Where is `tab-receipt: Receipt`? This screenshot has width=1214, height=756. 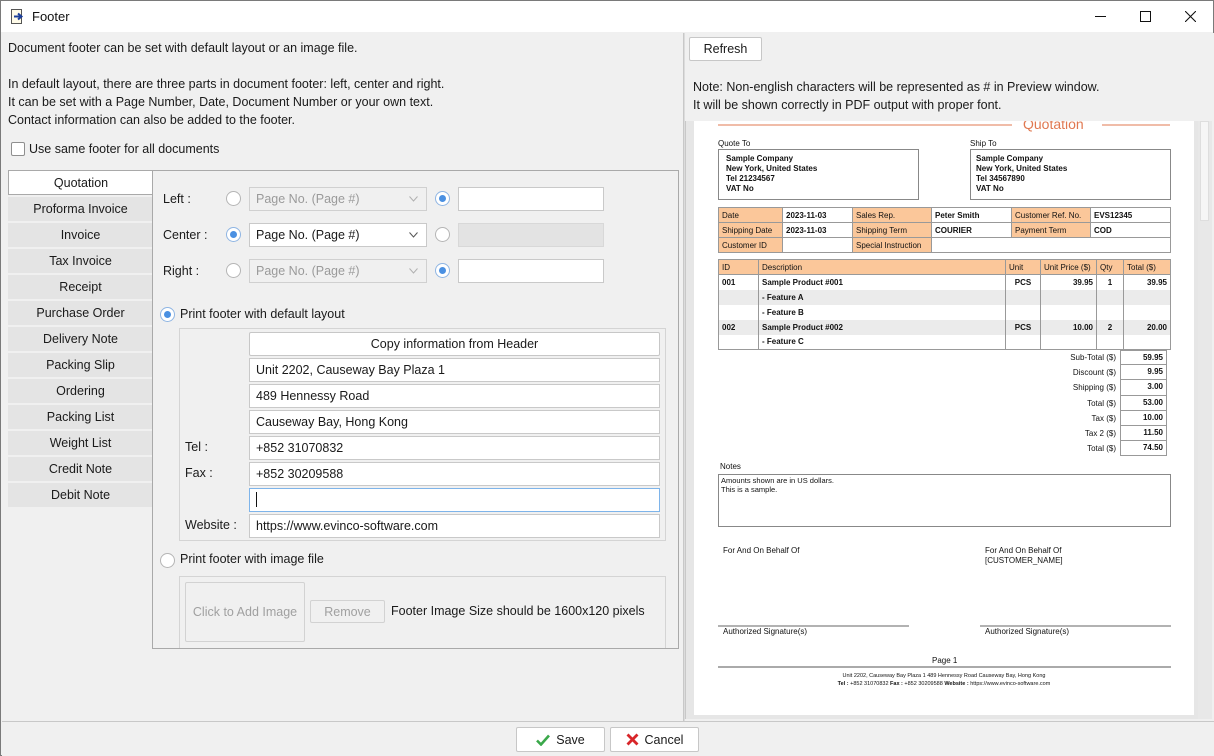
tab-receipt: Receipt is located at coordinates (80, 287).